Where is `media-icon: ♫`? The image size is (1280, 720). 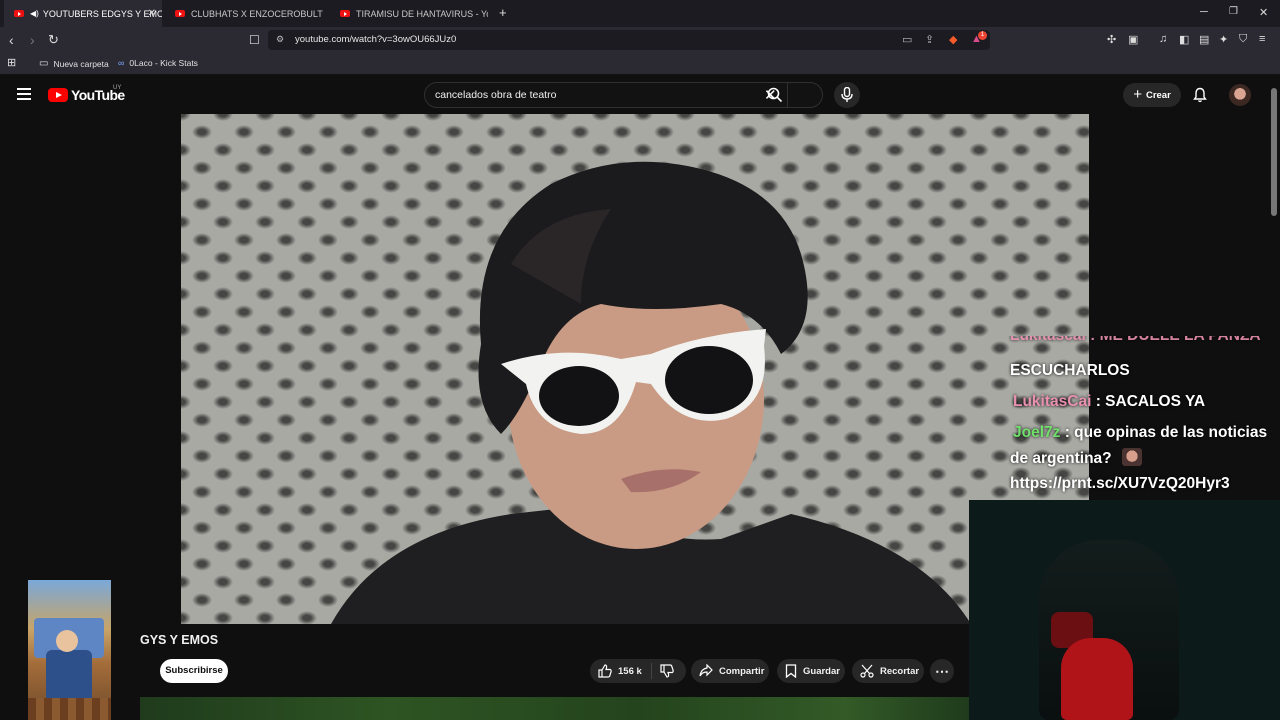 media-icon: ♫ is located at coordinates (1163, 39).